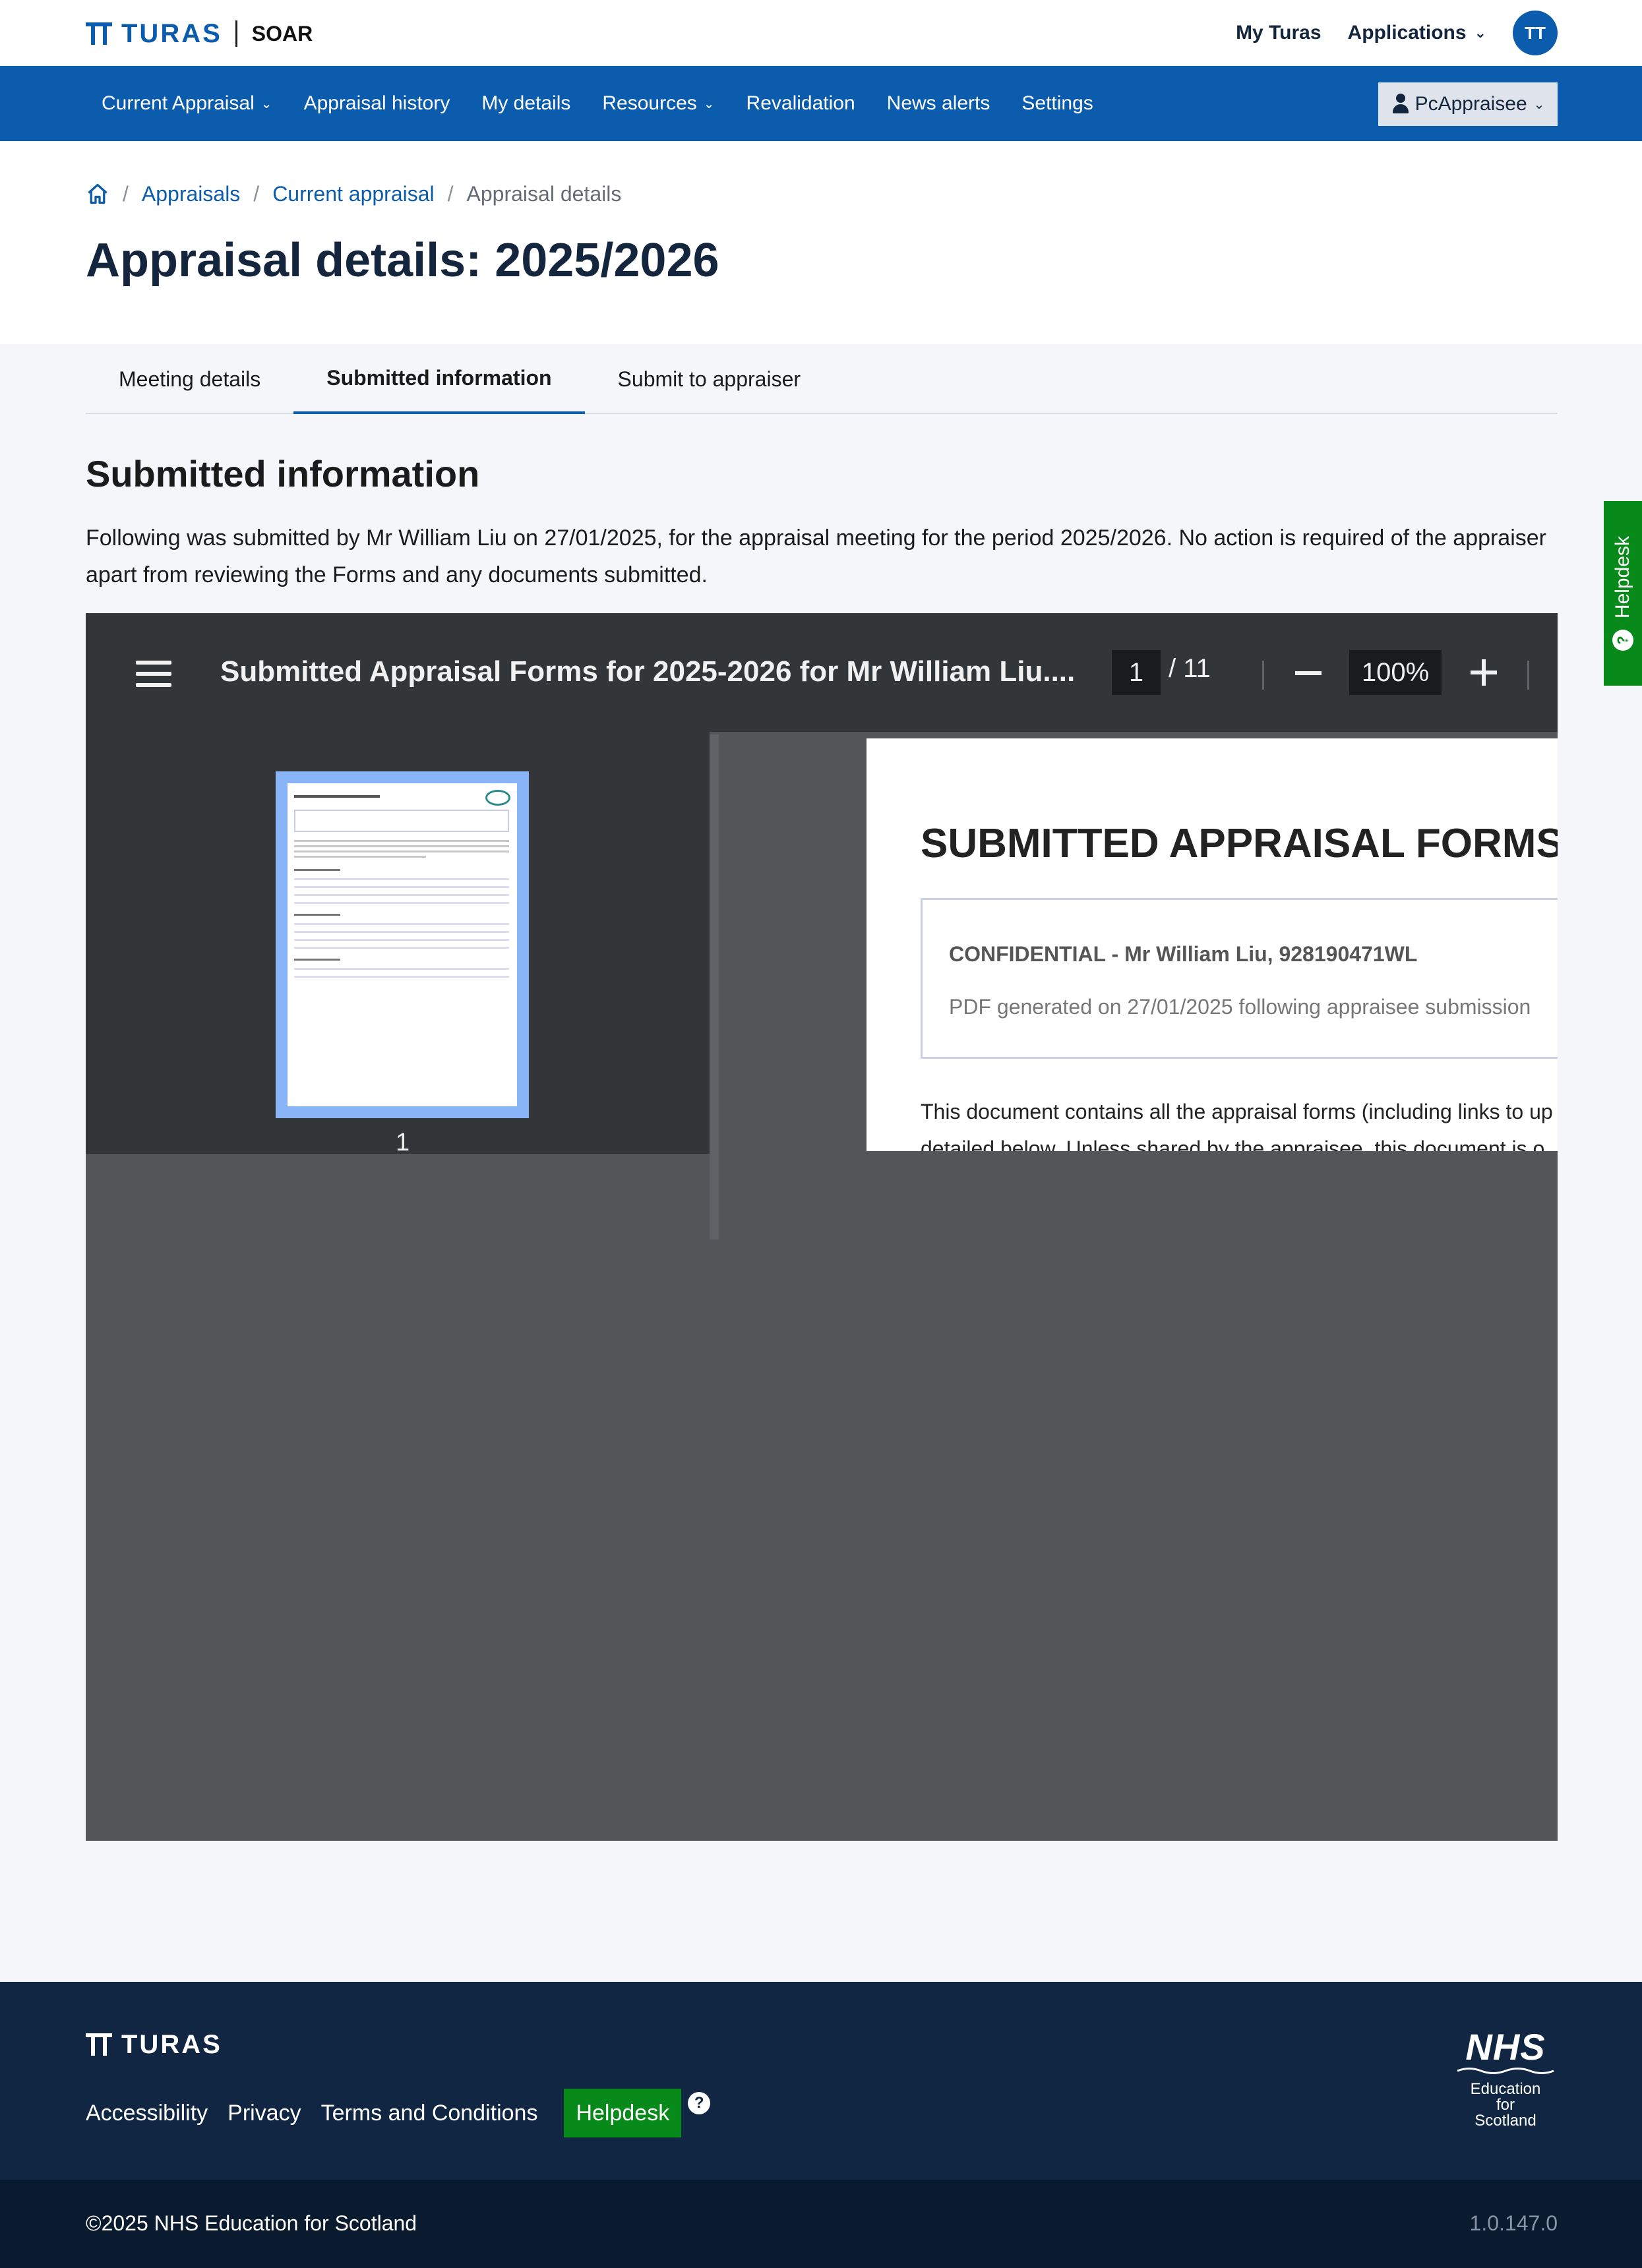  I want to click on turas-soar-logo: TURAS SOAR, so click(199, 33).